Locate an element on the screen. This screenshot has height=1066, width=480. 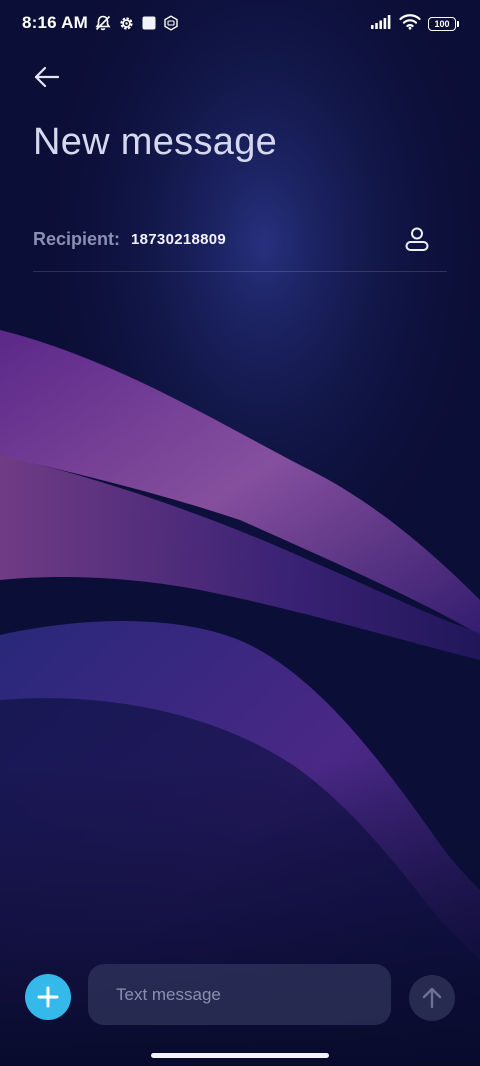
recipient-field: Recipient: 18730218809 is located at coordinates (240, 243).